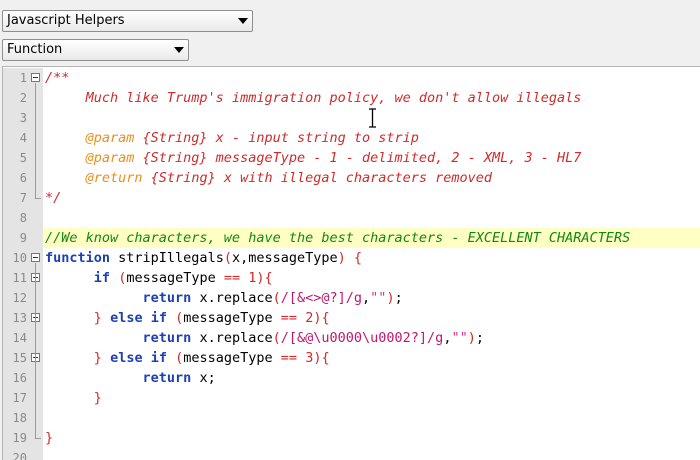 The width and height of the screenshot is (700, 460). What do you see at coordinates (351, 398) in the screenshot?
I see `code-line: 17 }` at bounding box center [351, 398].